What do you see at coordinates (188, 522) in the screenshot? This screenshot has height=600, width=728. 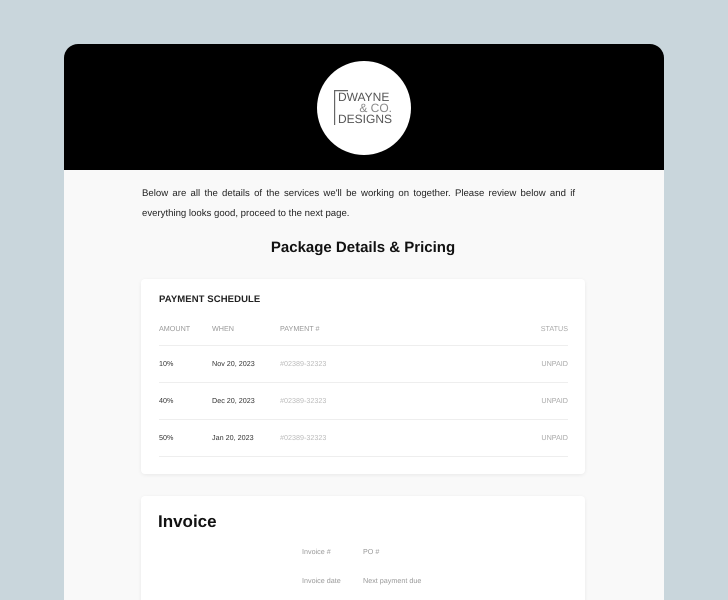 I see `invoice-title: Invoice` at bounding box center [188, 522].